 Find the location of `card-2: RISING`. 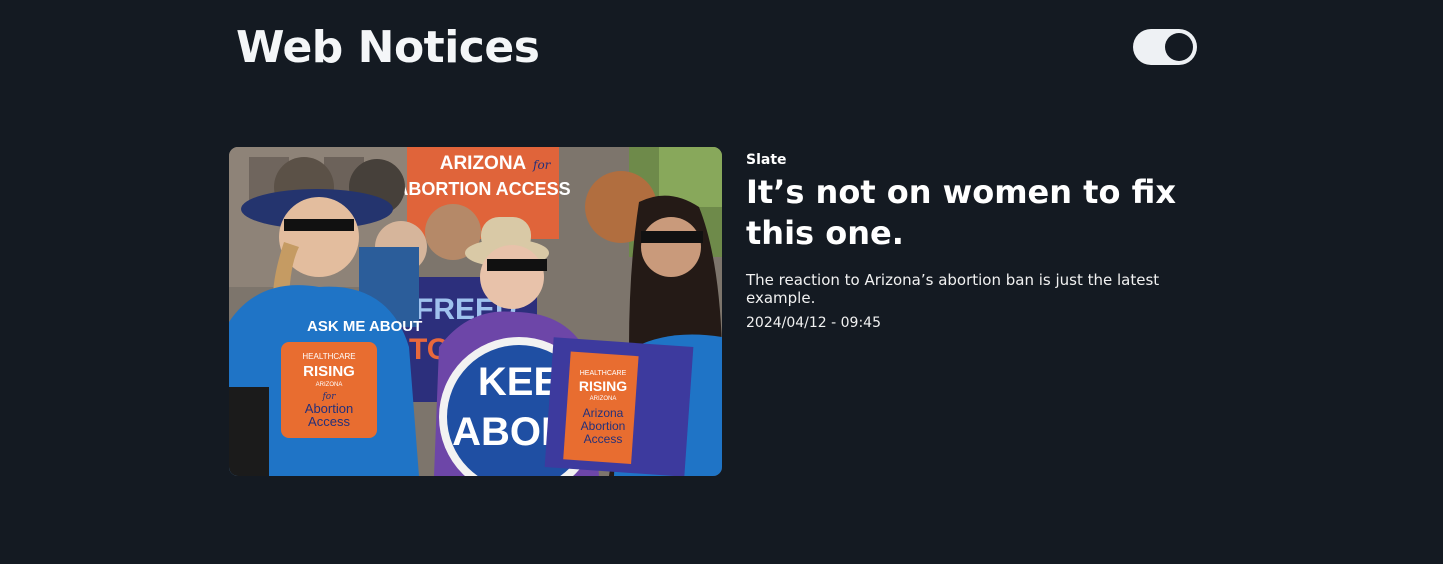

card-2: RISING is located at coordinates (603, 386).